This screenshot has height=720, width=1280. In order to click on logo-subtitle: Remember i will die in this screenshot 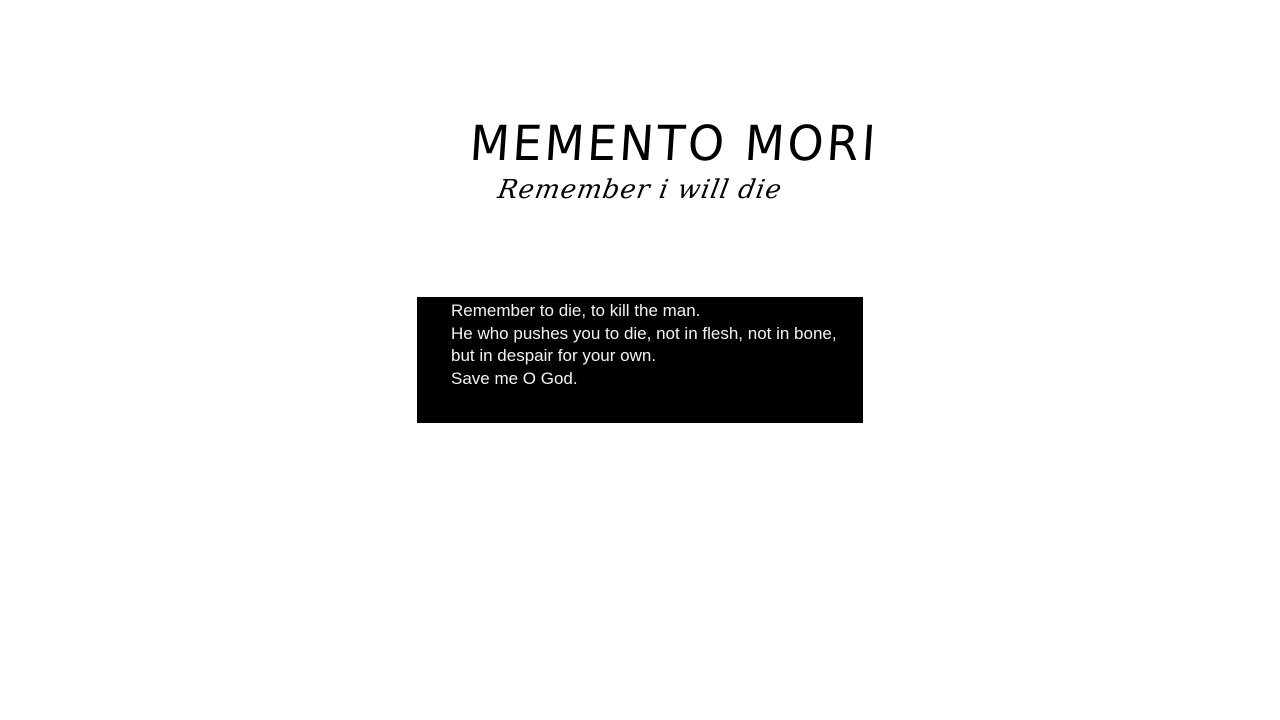, I will do `click(640, 190)`.